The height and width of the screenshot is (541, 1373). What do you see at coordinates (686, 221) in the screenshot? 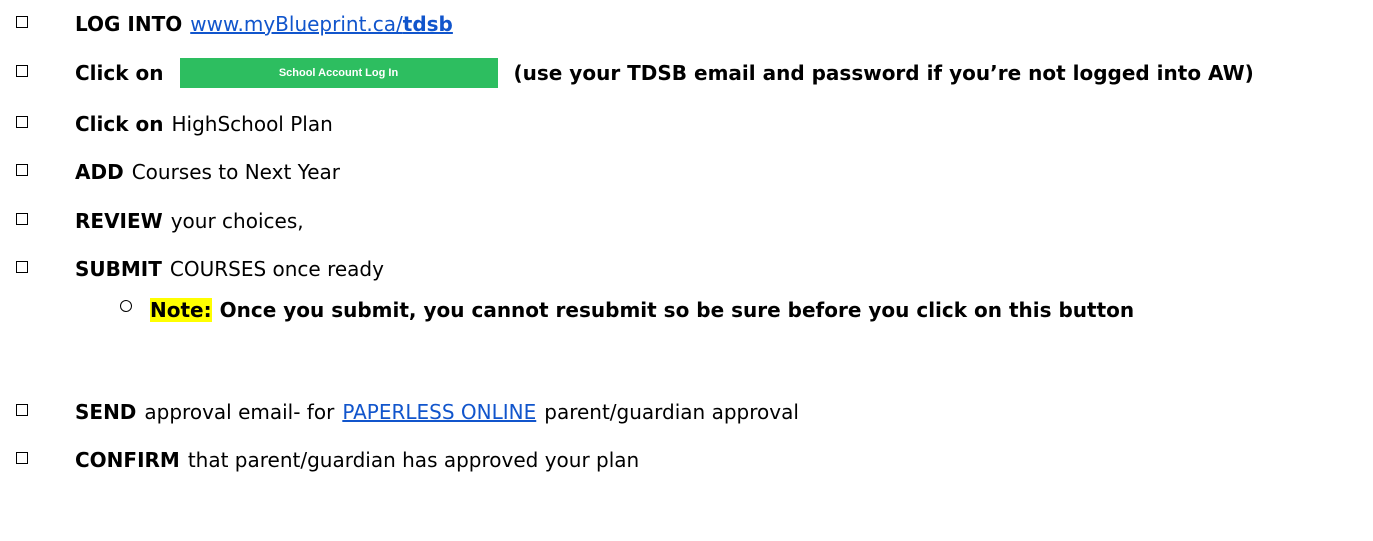
I see `step-review: REVIEW your choices,` at bounding box center [686, 221].